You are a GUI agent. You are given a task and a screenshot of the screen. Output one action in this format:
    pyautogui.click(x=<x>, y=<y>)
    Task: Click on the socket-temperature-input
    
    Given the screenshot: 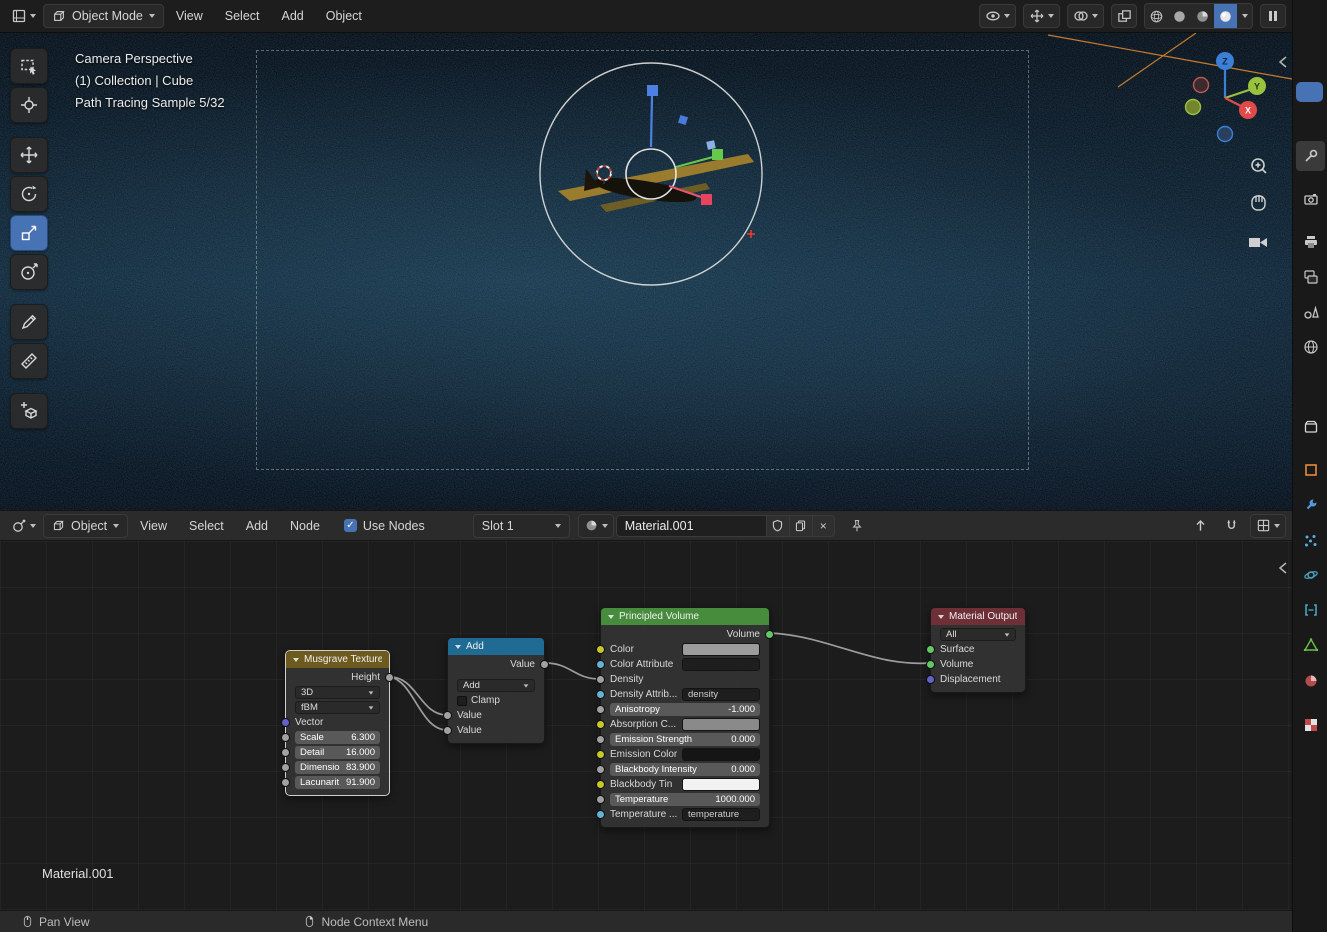 What is the action you would take?
    pyautogui.click(x=600, y=799)
    